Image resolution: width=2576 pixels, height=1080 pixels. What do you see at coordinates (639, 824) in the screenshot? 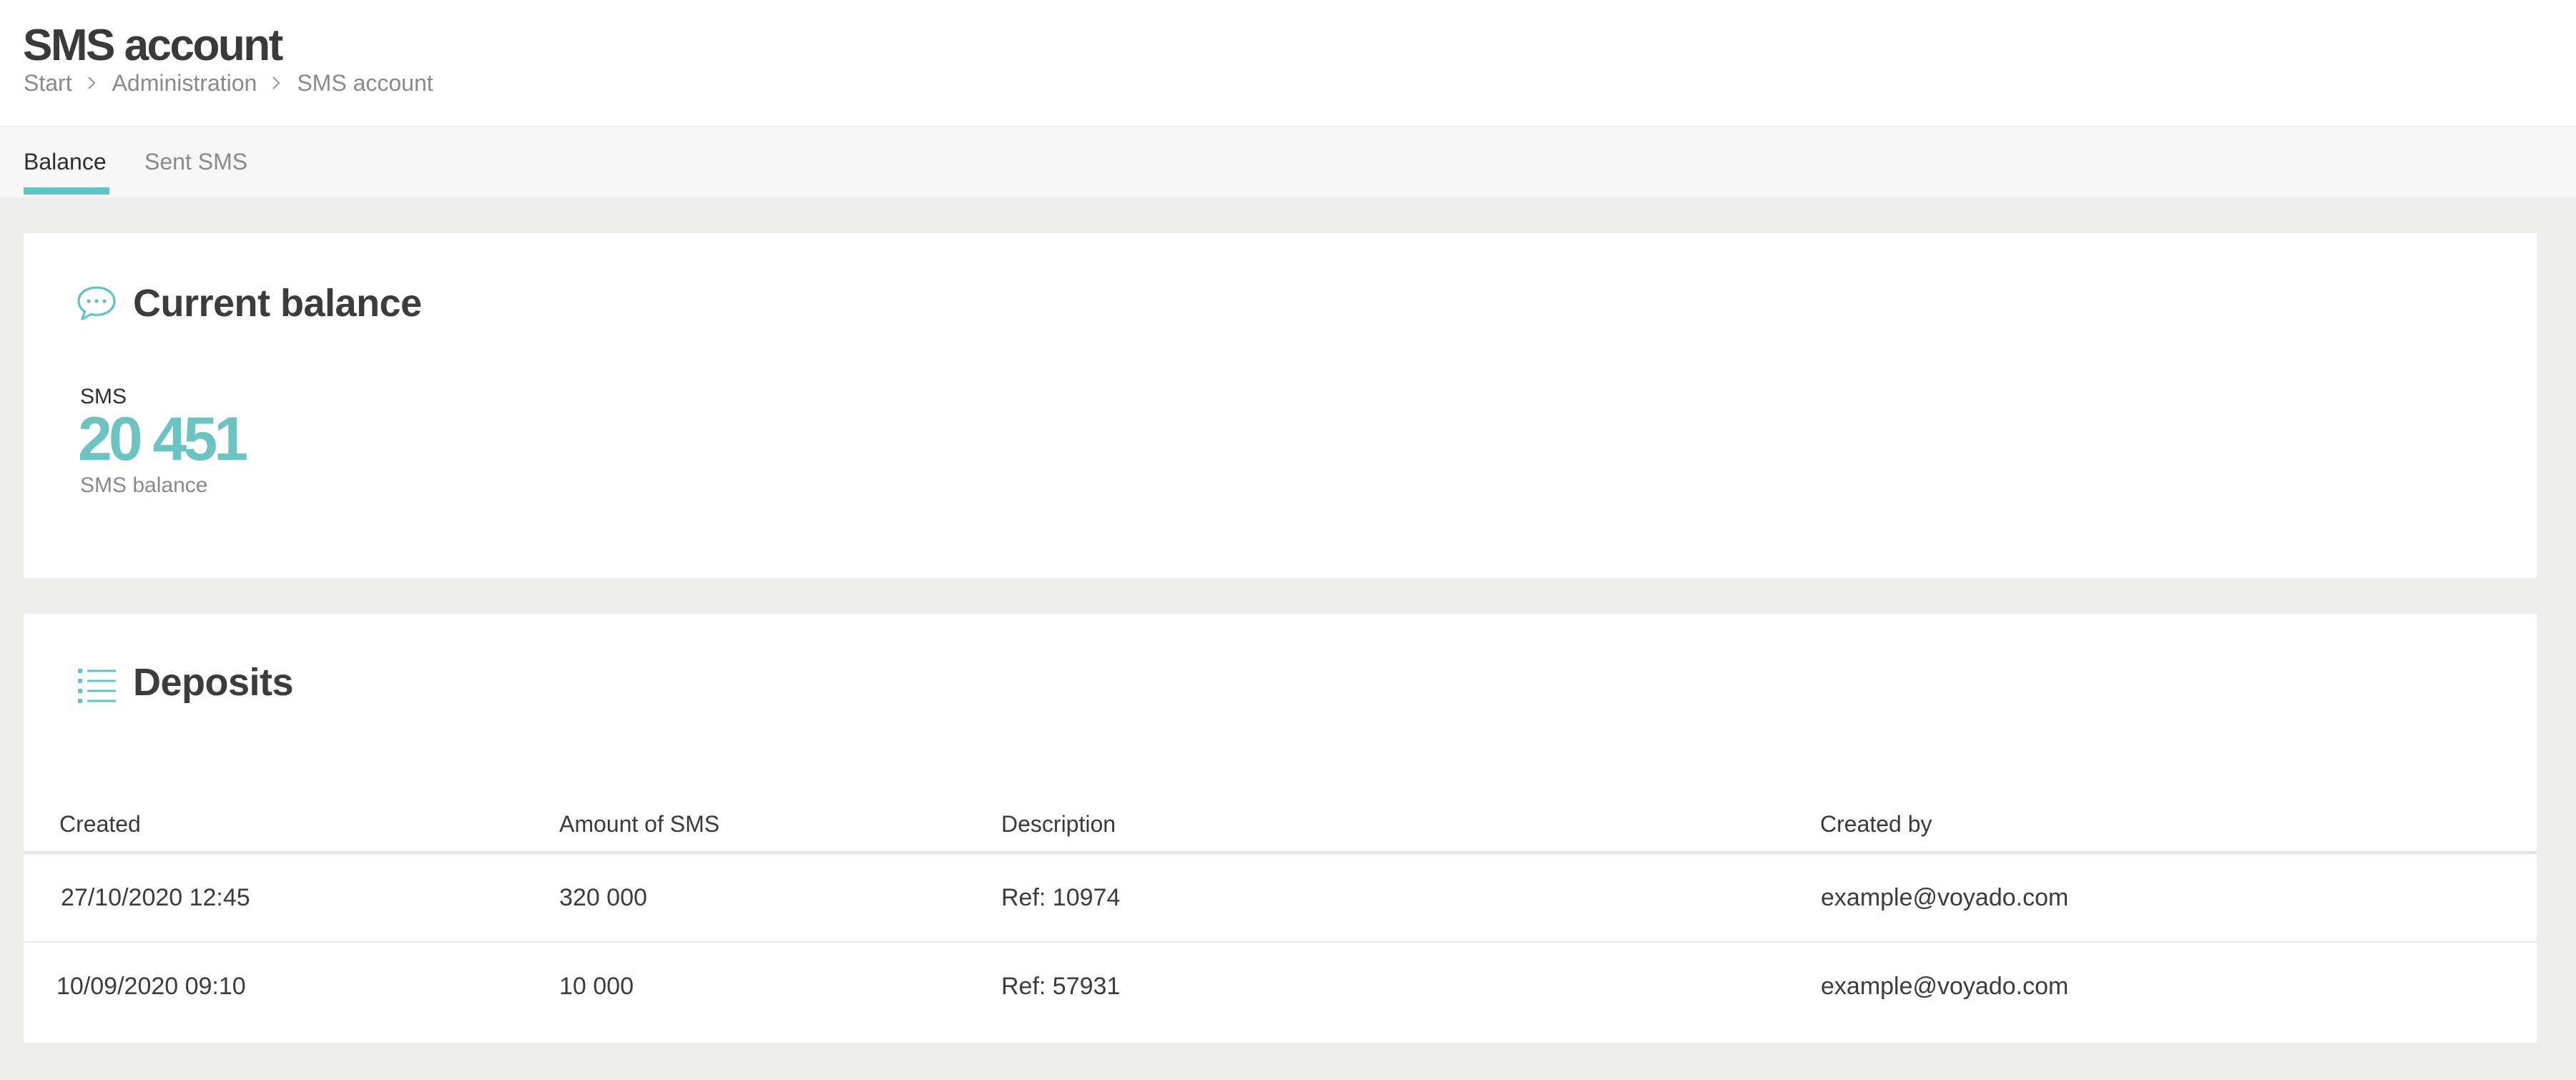
I see `column-header-amount: Amount of SMS` at bounding box center [639, 824].